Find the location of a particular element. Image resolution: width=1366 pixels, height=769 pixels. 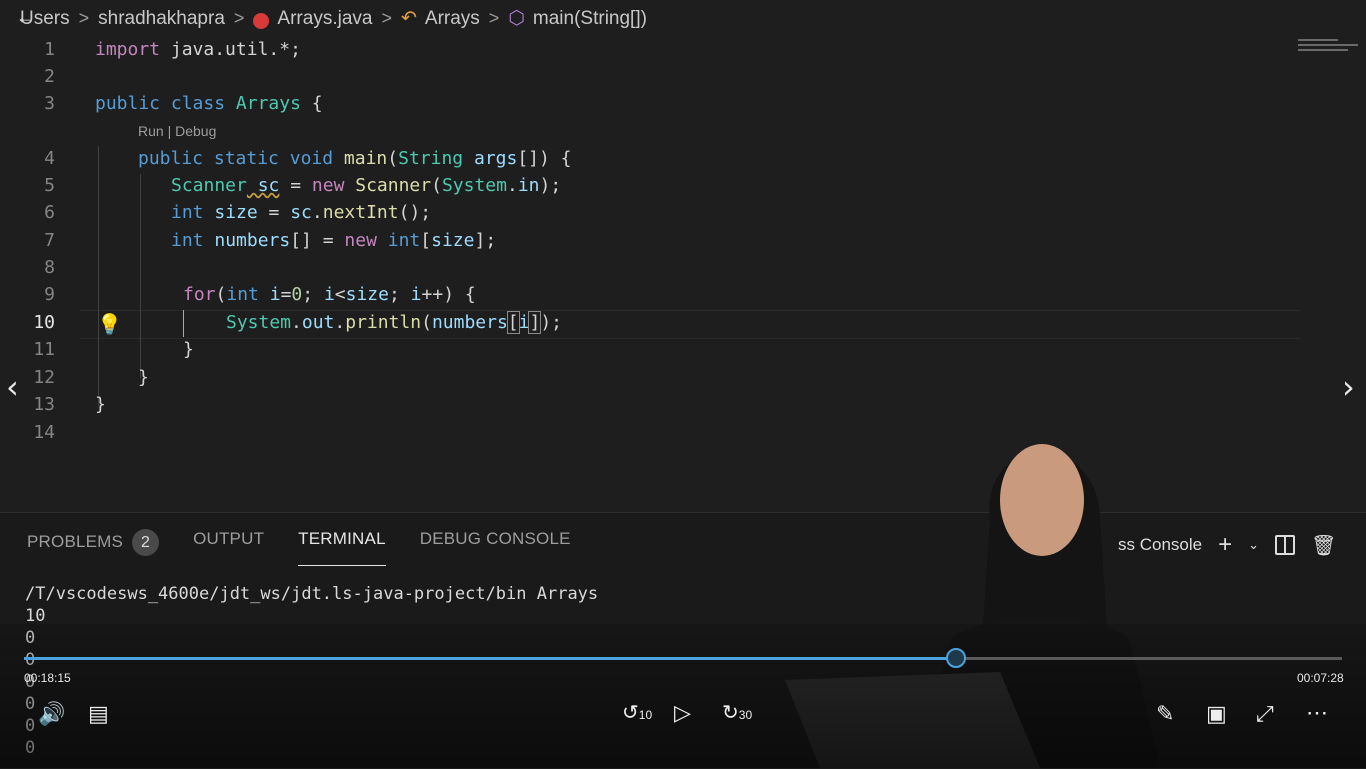

seek-bar is located at coordinates (683, 658).